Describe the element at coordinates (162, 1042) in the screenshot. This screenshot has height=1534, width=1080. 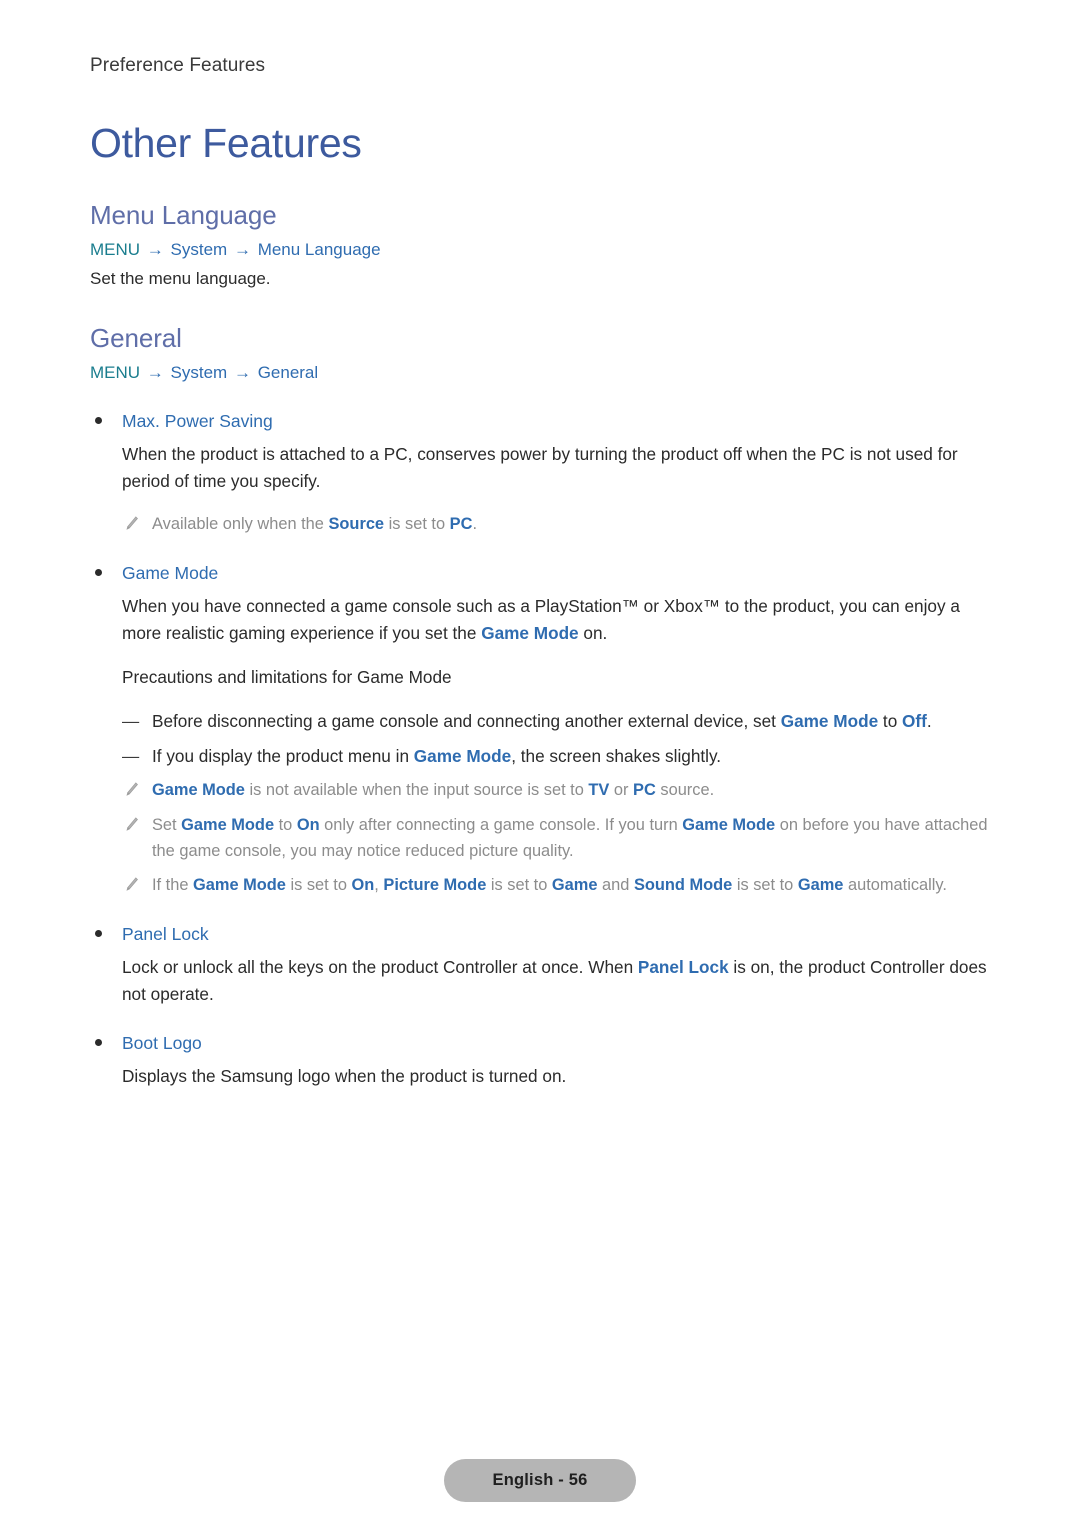
I see `feature-name: Boot Logo` at that location.